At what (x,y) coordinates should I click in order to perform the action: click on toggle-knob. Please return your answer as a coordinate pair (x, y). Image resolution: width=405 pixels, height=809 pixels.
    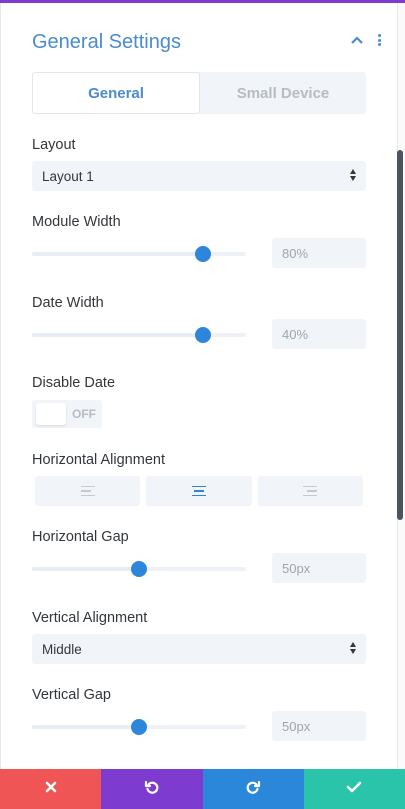
    Looking at the image, I should click on (51, 414).